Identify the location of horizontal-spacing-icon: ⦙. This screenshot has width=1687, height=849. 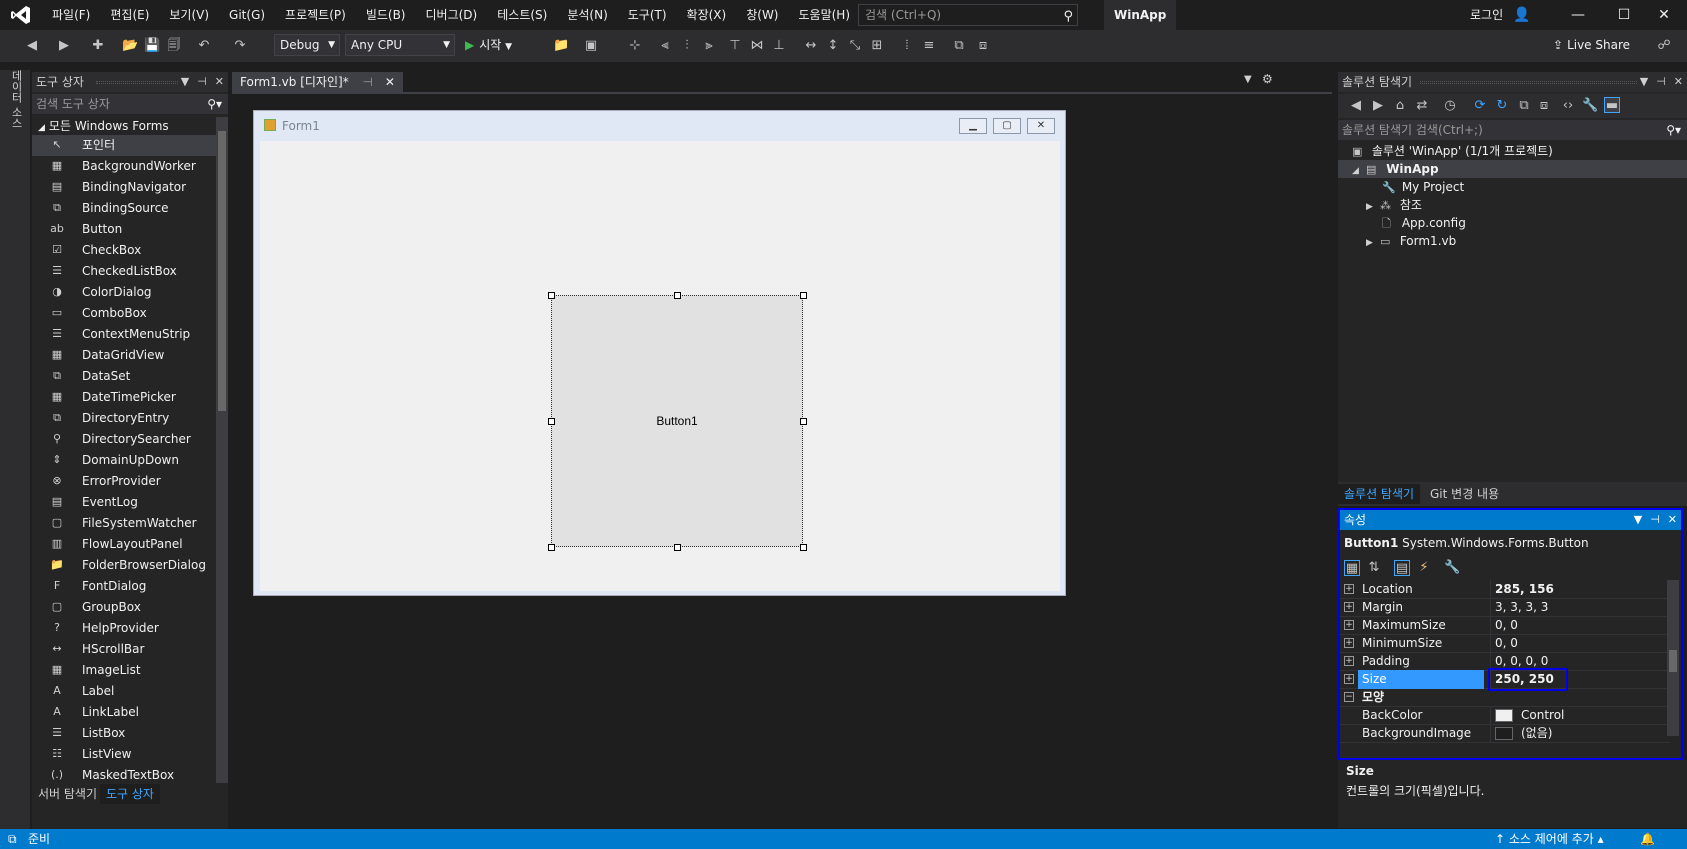
(907, 46).